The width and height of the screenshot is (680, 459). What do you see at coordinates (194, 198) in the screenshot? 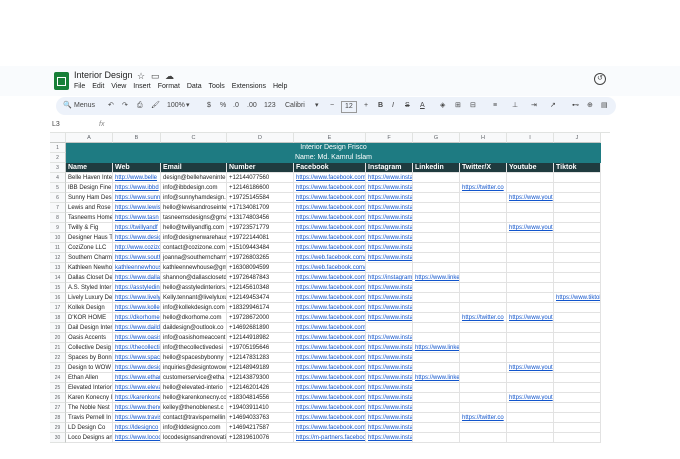
I see `table-cell: info@sunnyhamdesign.` at bounding box center [194, 198].